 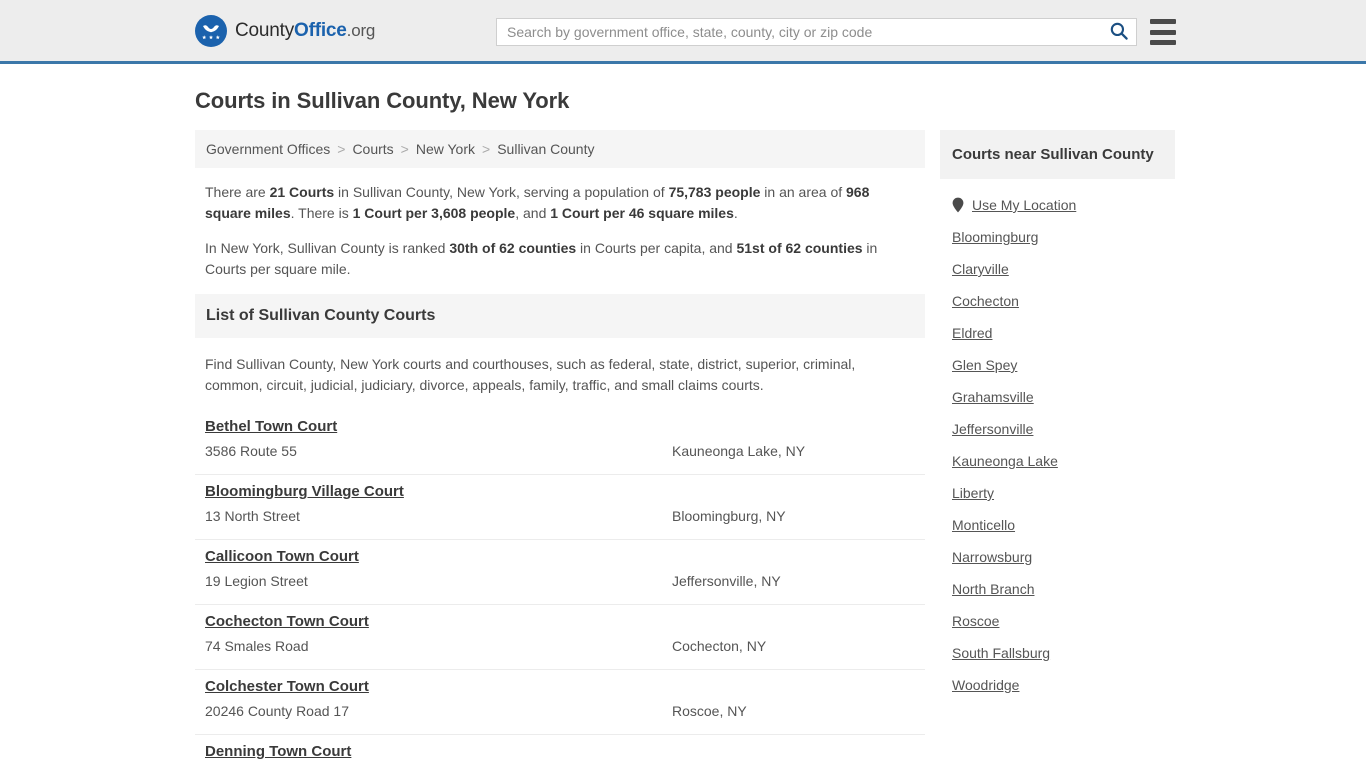 I want to click on court-detail: 3586 Route 55 Kauneonga Lake, NY, so click(x=560, y=451).